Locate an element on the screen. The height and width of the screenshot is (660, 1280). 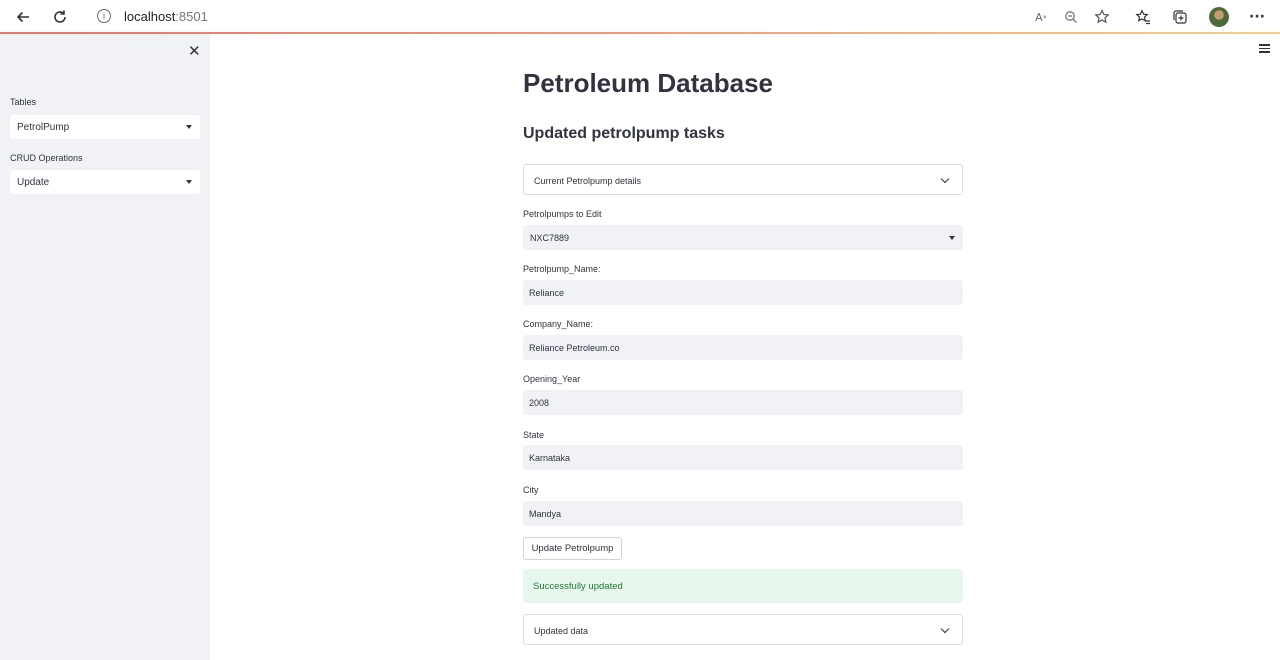
petrolpump-name-input: Reliance is located at coordinates (743, 292).